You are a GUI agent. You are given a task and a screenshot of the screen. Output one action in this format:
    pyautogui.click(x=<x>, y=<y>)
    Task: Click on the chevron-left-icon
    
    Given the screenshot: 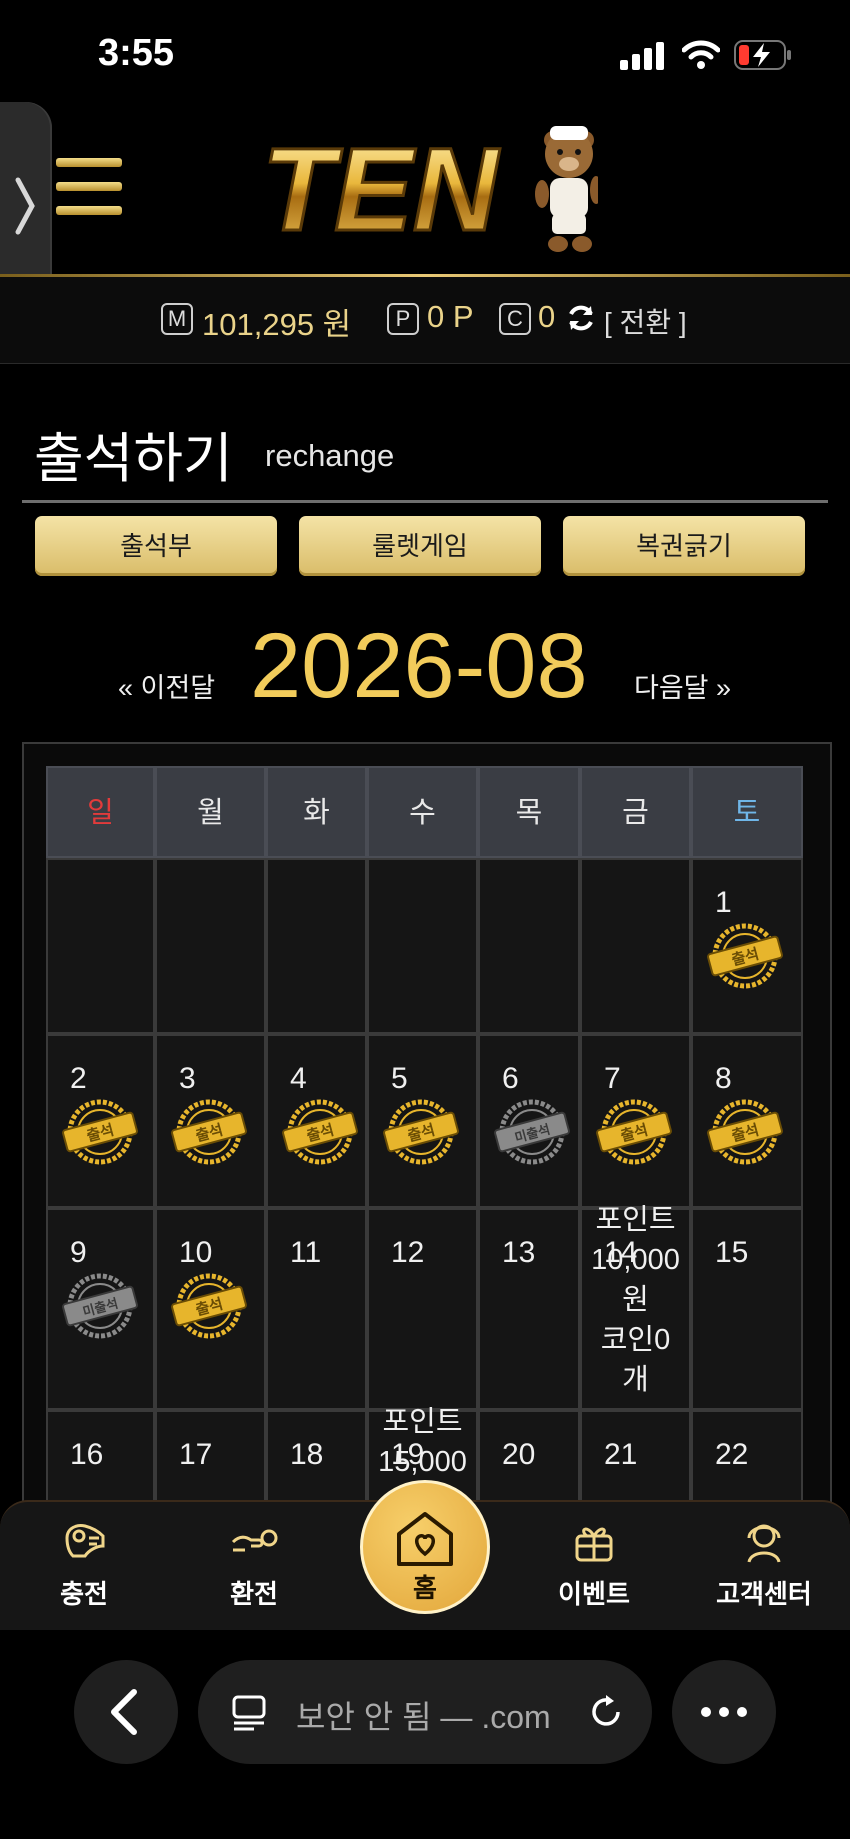 What is the action you would take?
    pyautogui.click(x=124, y=1712)
    